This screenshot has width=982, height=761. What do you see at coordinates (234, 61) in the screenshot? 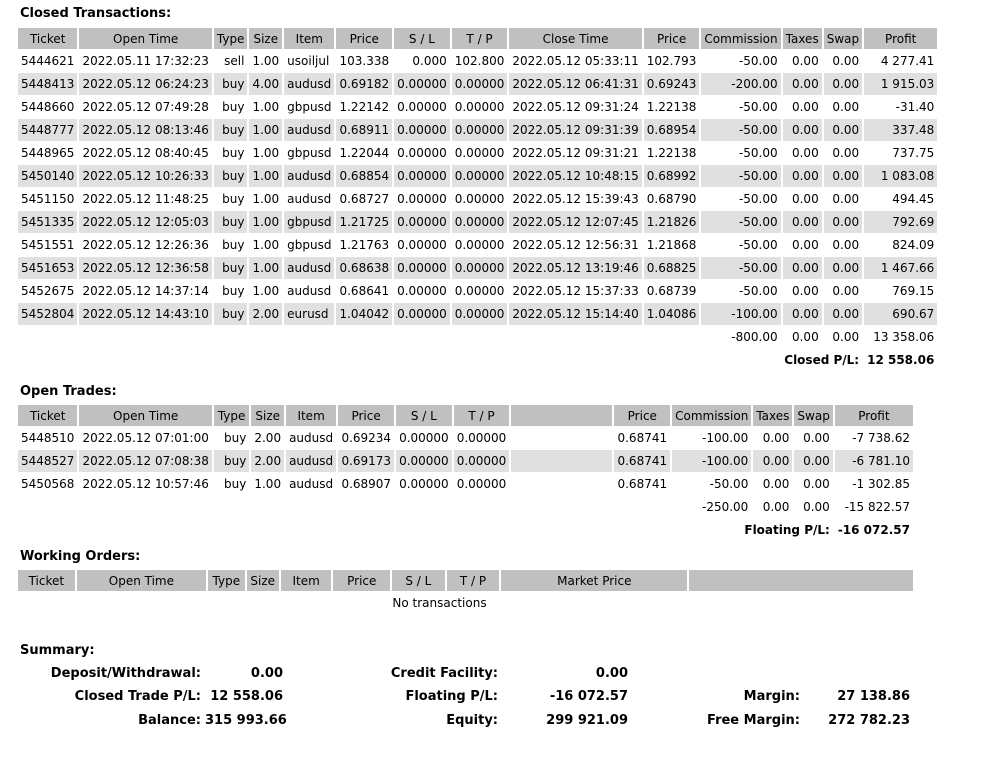
I see `cell-type: sell` at bounding box center [234, 61].